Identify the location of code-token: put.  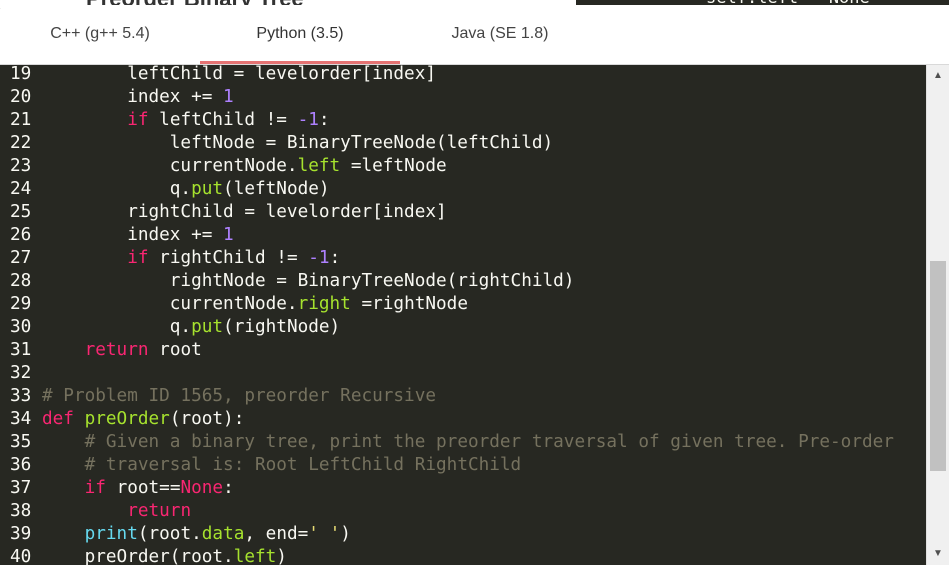
(207, 189).